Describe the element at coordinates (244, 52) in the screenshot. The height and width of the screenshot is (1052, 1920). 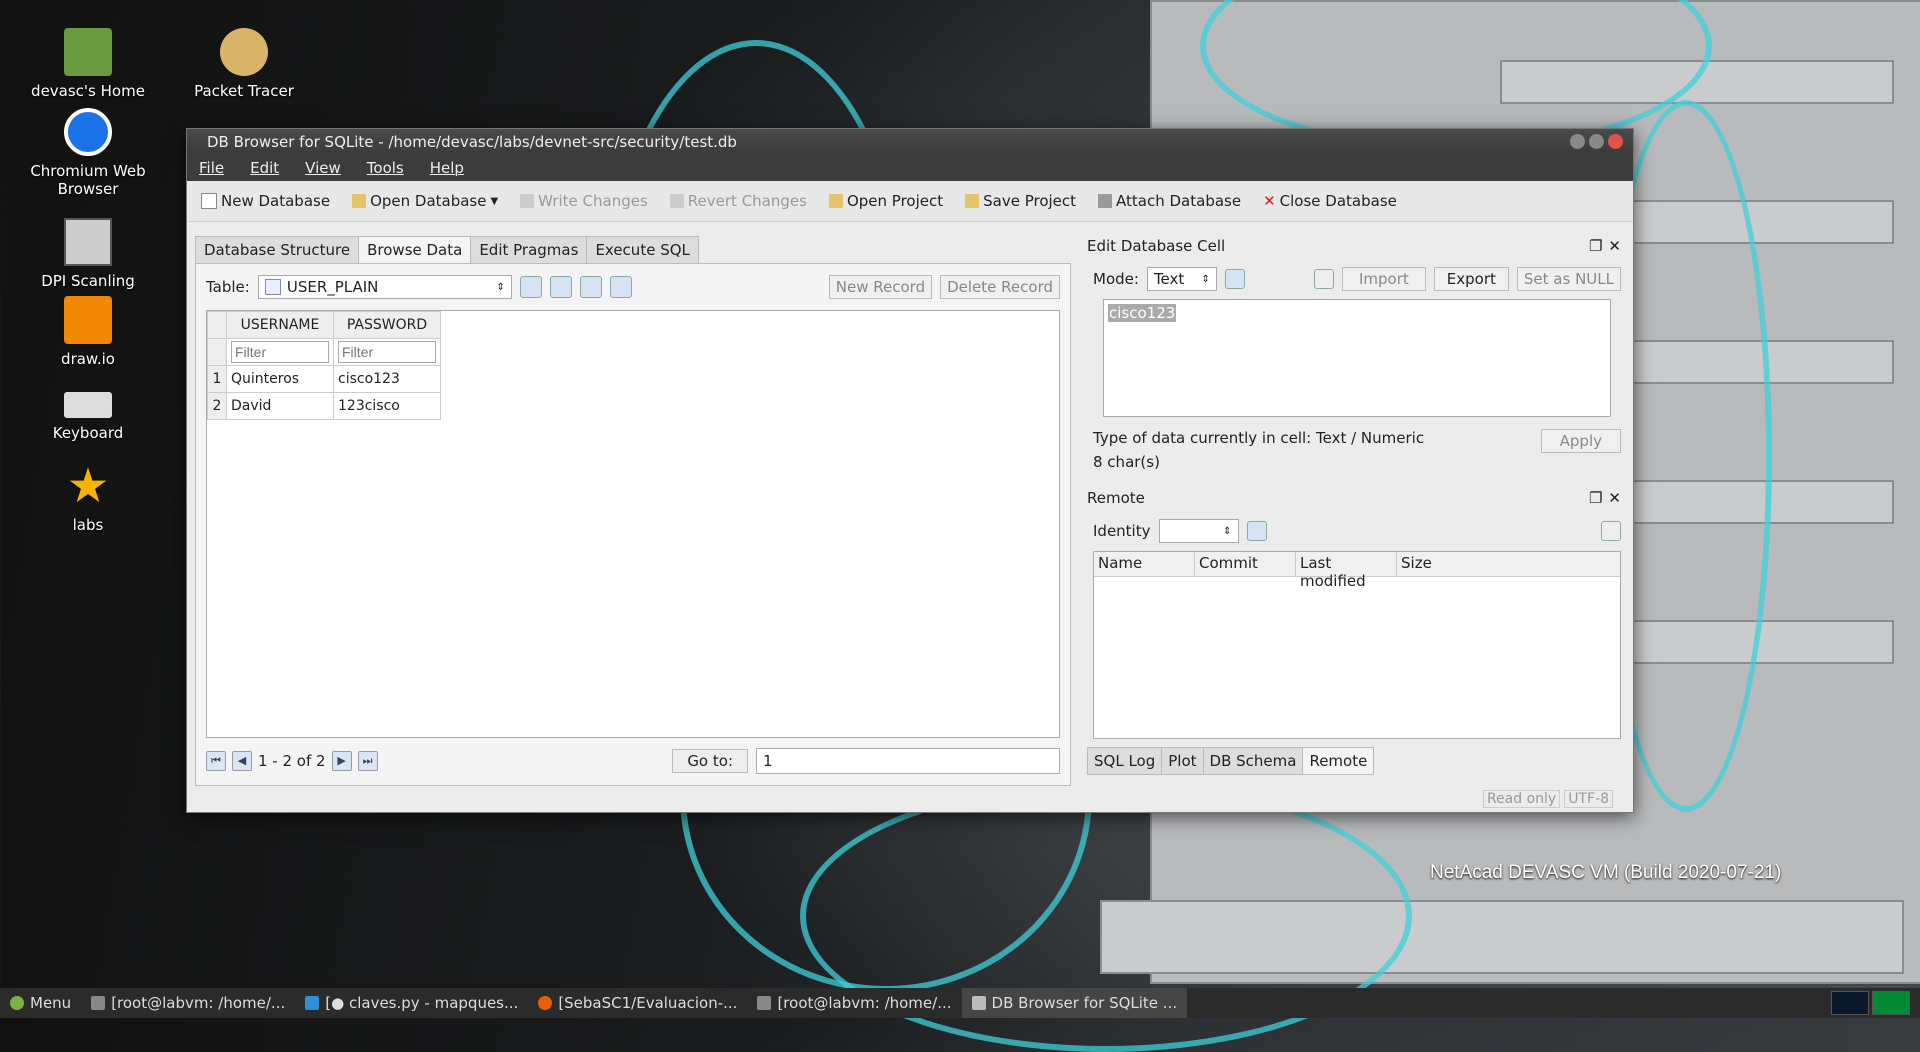
I see `packet-tracer-icon` at that location.